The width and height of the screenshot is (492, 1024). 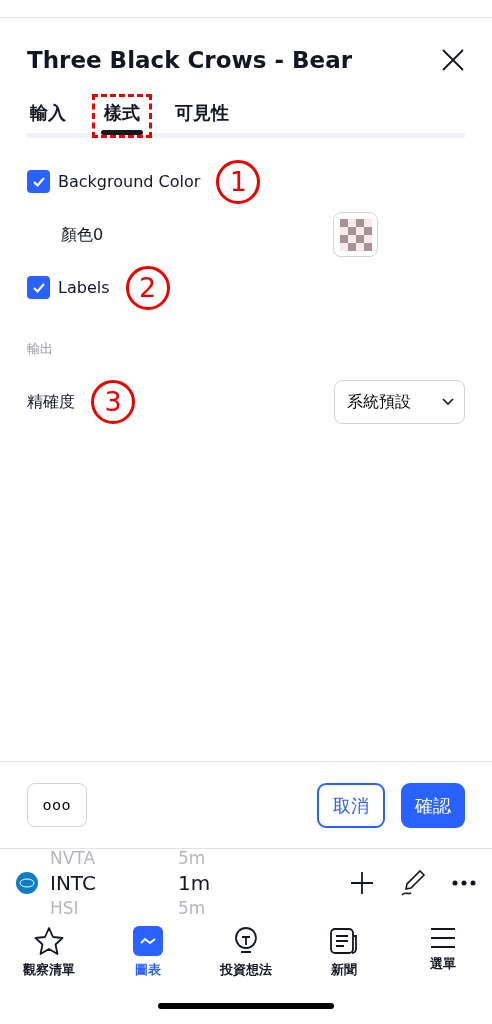 What do you see at coordinates (448, 401) in the screenshot?
I see `chevron-icon` at bounding box center [448, 401].